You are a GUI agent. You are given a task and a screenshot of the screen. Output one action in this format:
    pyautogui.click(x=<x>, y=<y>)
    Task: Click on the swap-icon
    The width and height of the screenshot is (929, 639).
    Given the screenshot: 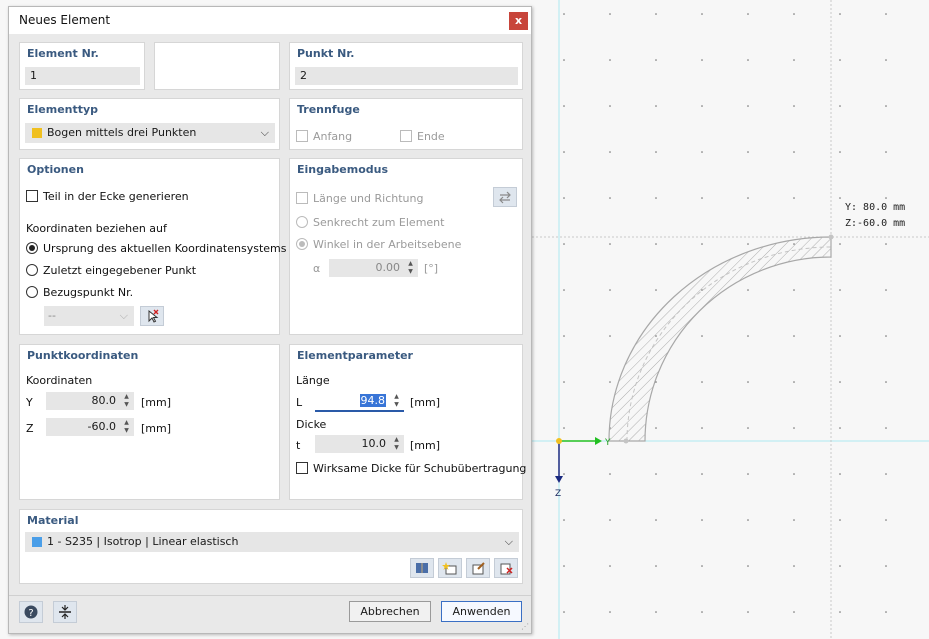 What is the action you would take?
    pyautogui.click(x=505, y=197)
    